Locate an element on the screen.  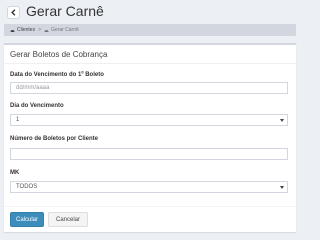
page-title: Gerar Carnê is located at coordinates (65, 11).